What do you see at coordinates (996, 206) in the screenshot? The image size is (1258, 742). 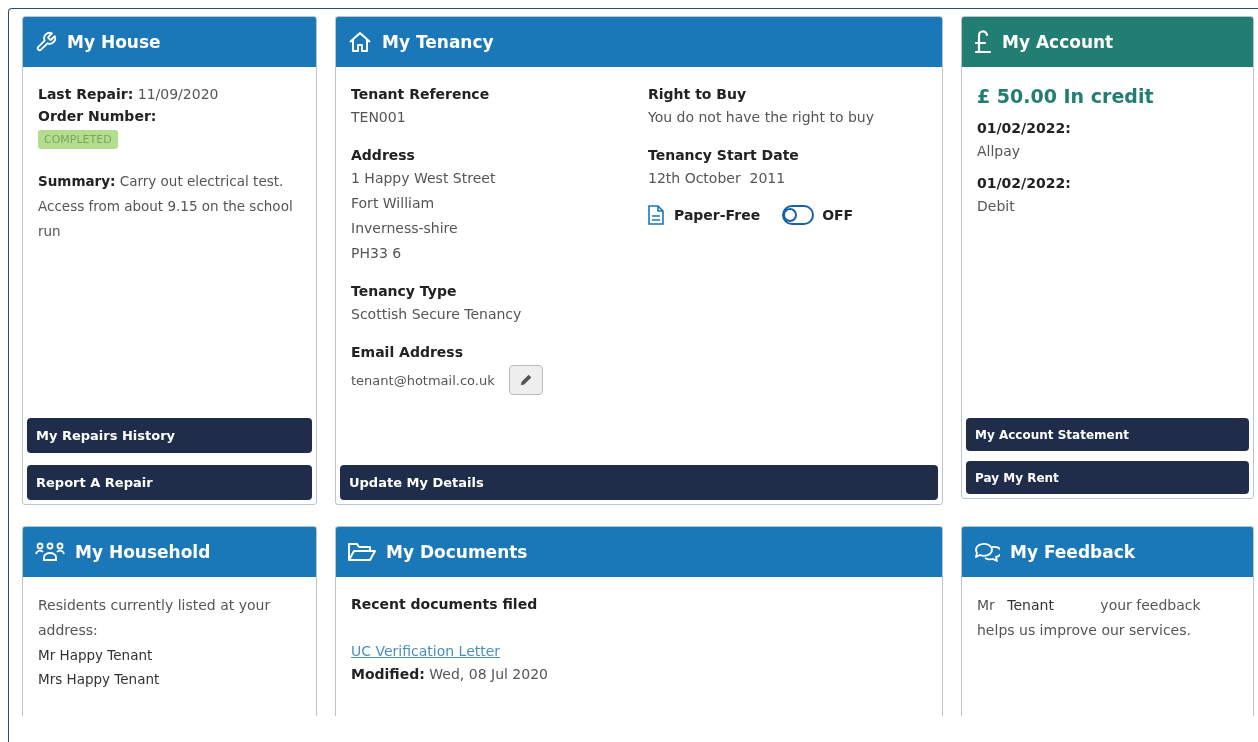 I see `payment-method: Debit` at bounding box center [996, 206].